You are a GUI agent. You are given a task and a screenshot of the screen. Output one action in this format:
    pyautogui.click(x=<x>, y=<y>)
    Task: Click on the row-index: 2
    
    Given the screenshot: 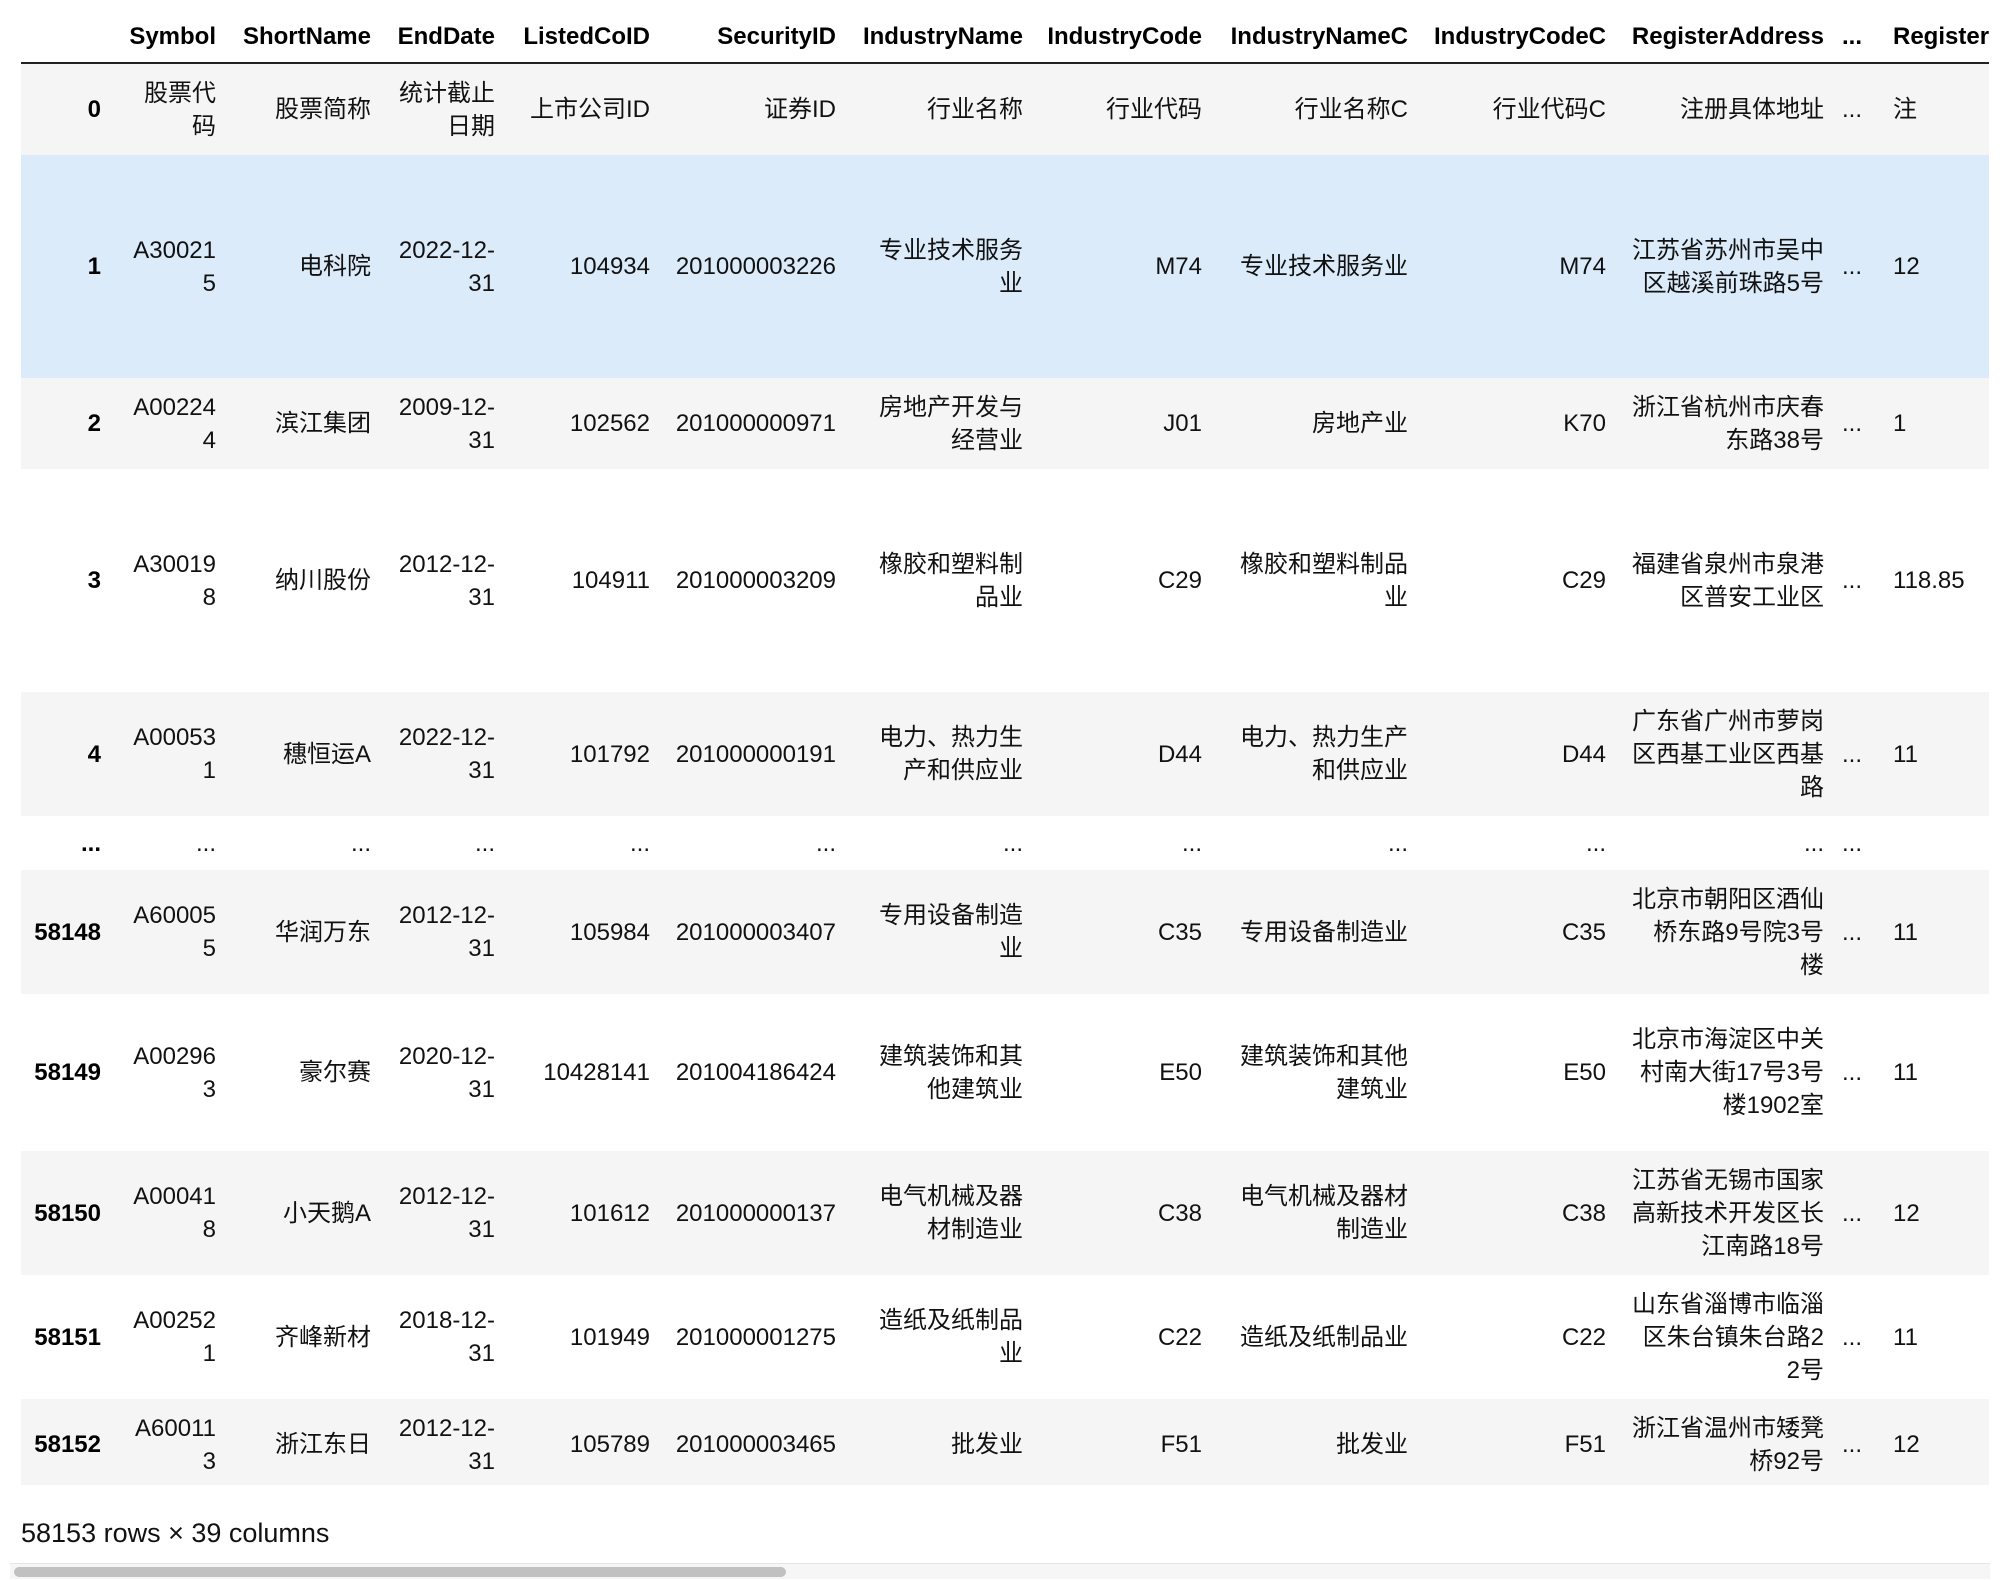 What is the action you would take?
    pyautogui.click(x=94, y=423)
    